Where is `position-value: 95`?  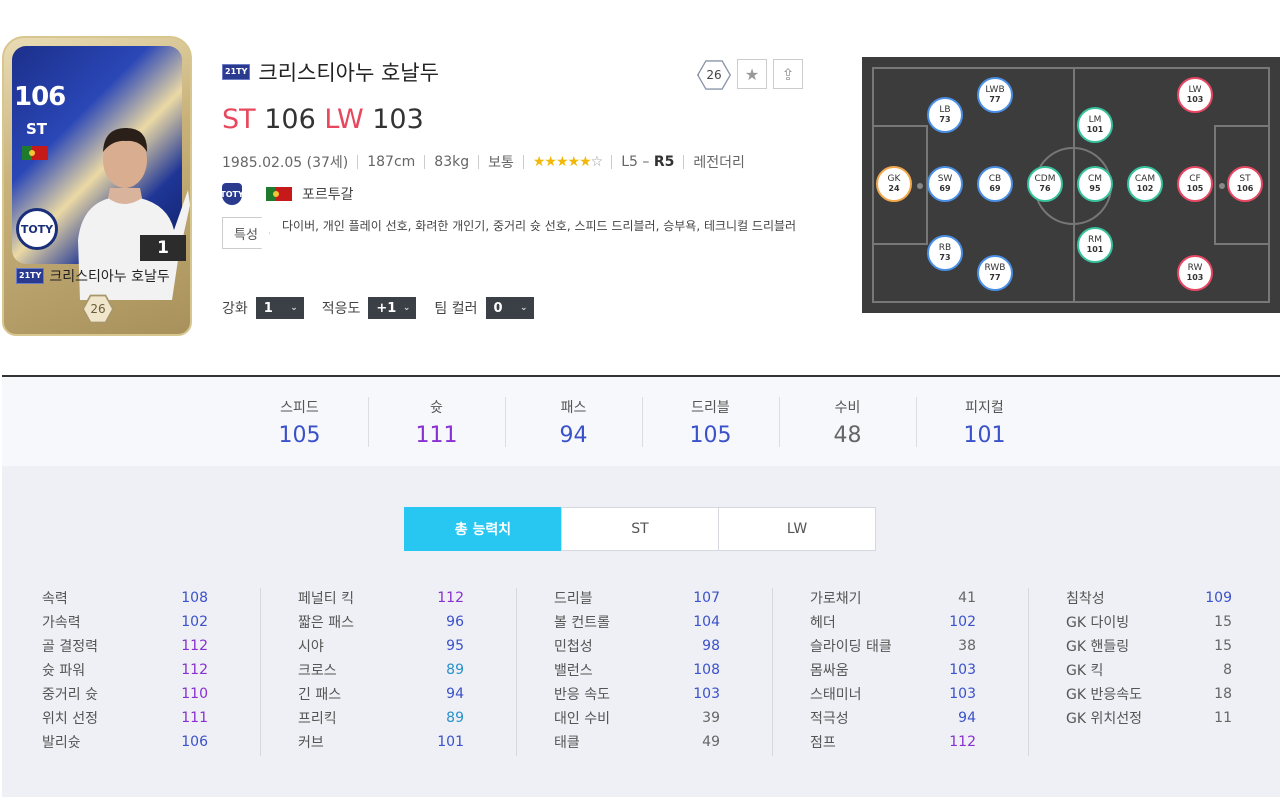
position-value: 95 is located at coordinates (1095, 188).